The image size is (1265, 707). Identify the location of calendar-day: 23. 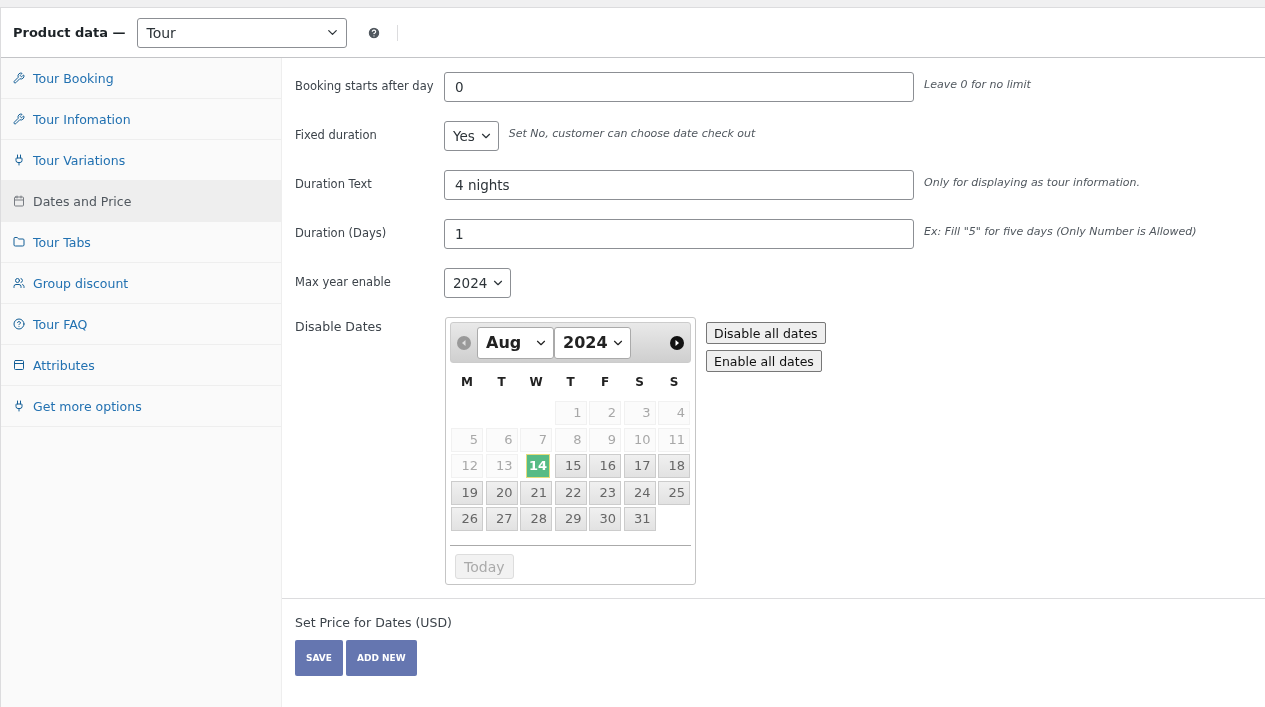
(605, 492).